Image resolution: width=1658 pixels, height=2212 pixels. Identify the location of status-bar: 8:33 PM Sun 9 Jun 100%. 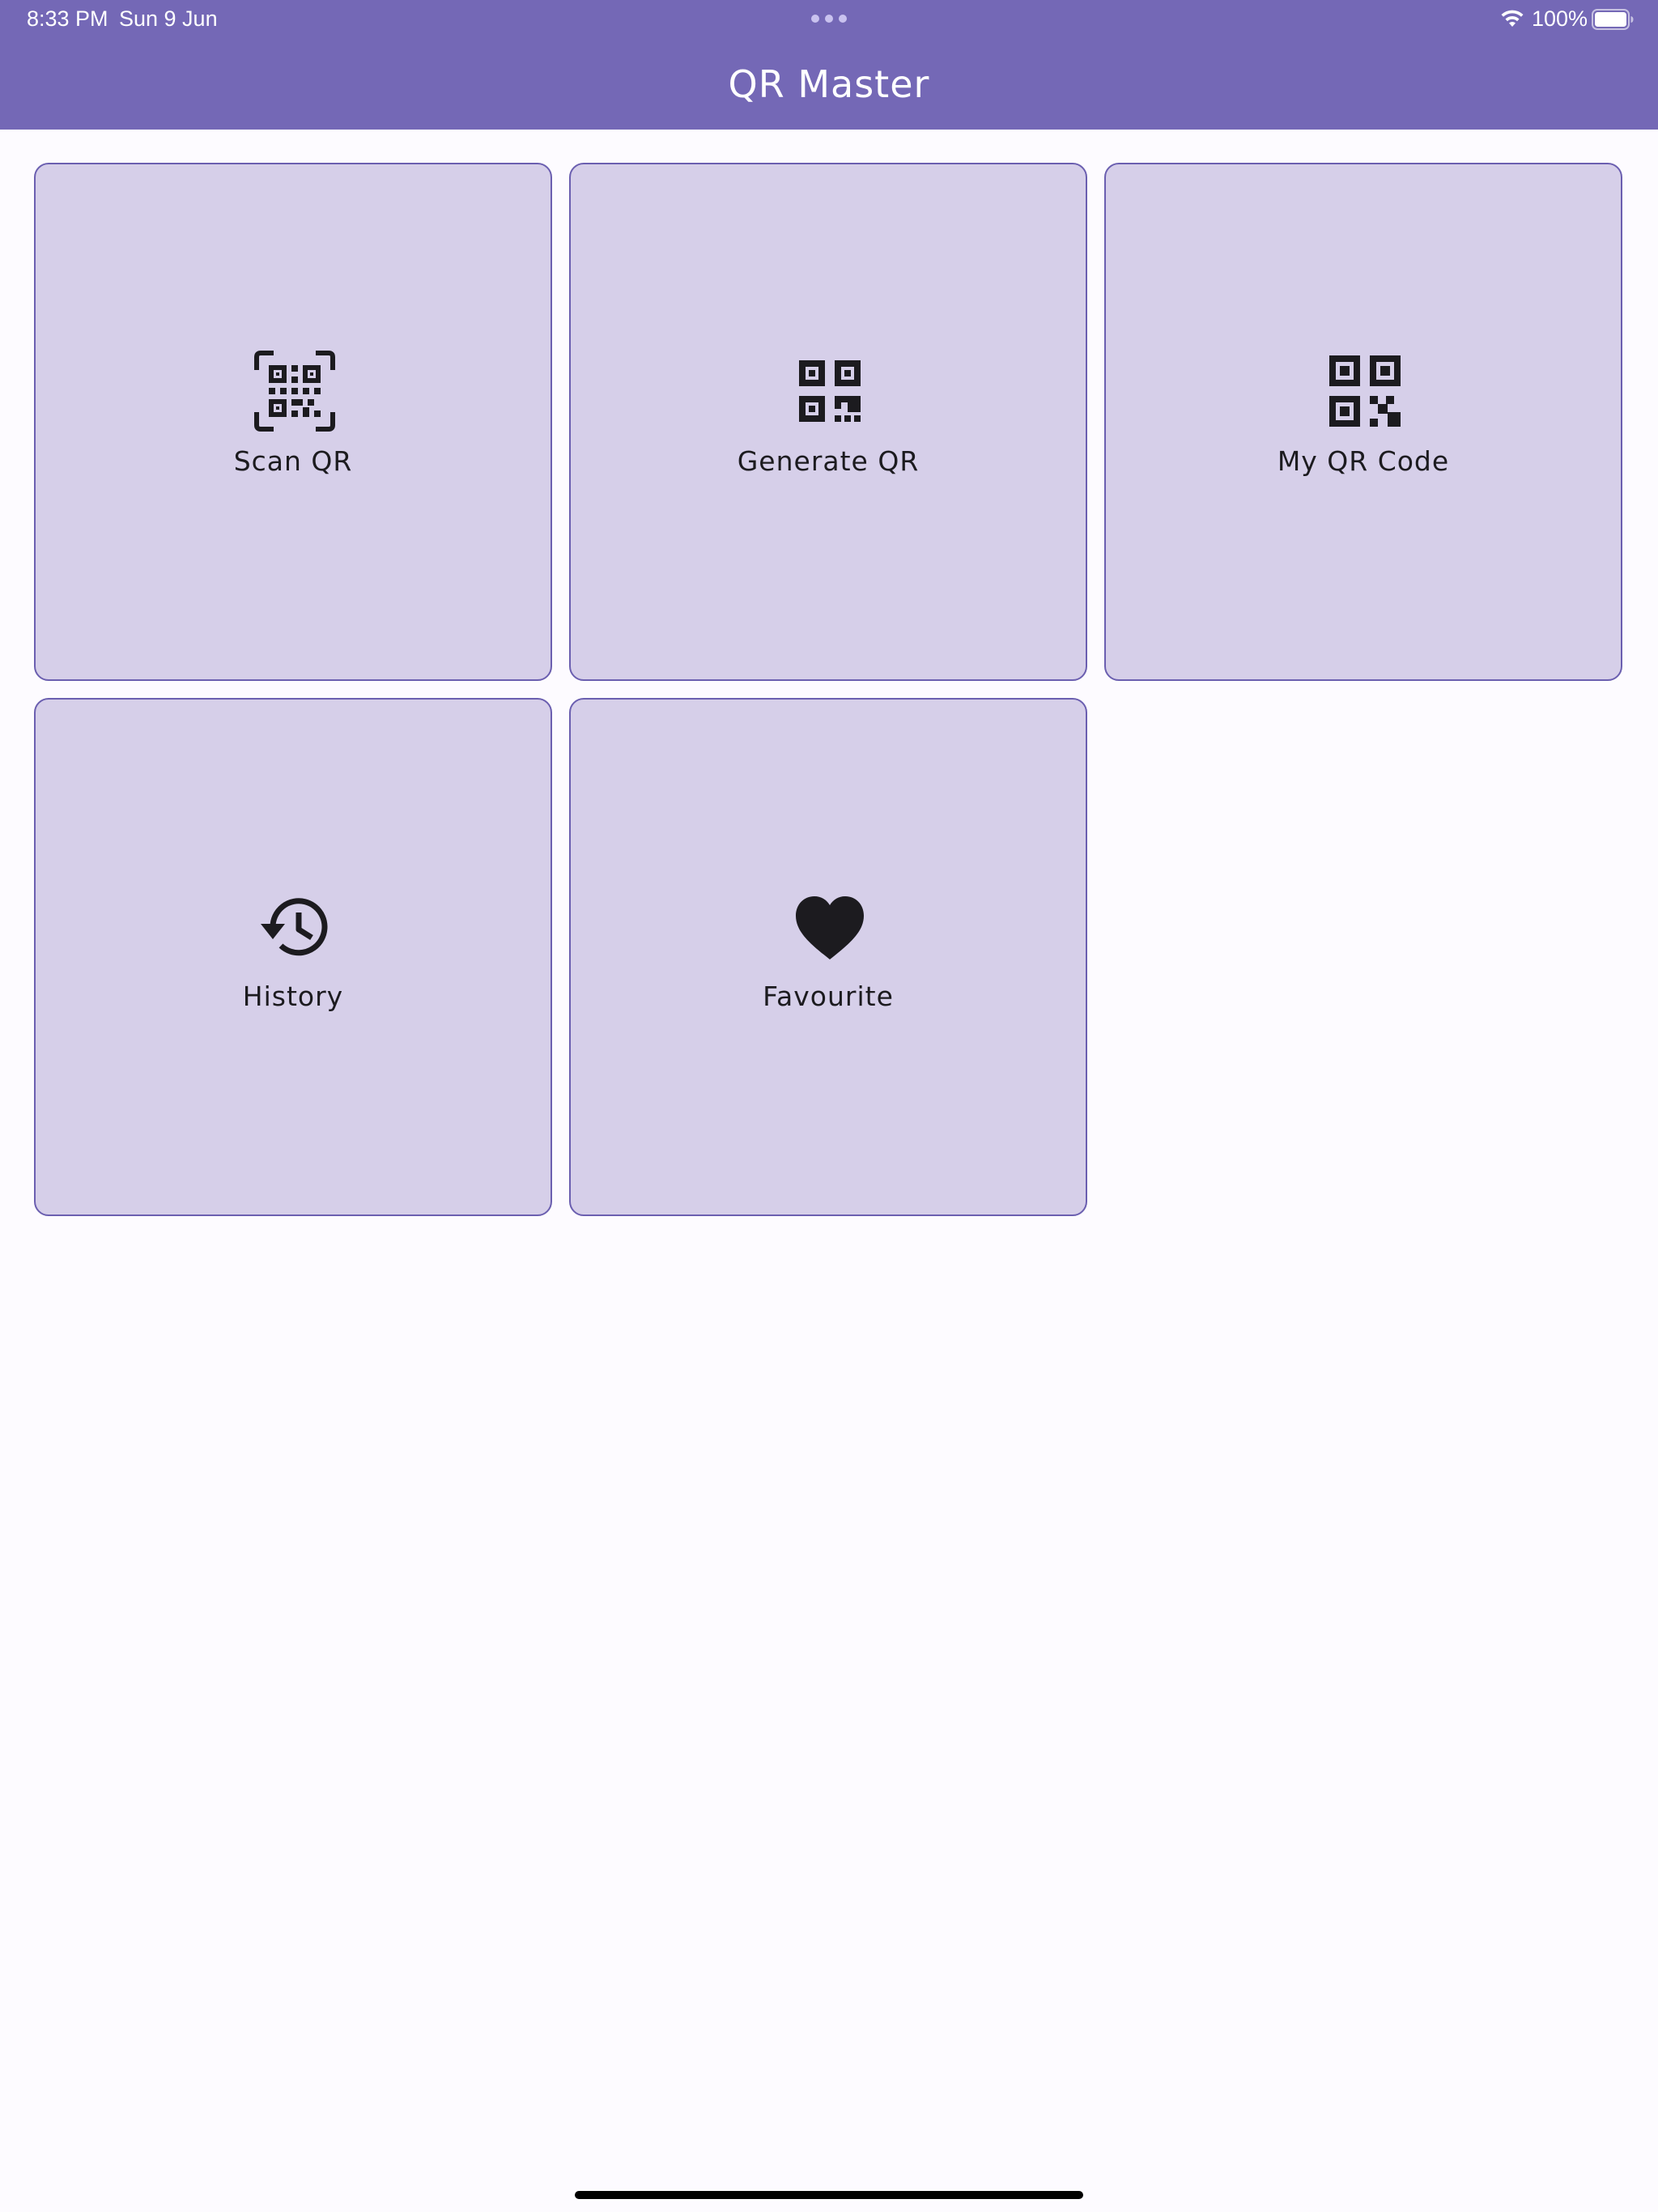
(829, 19).